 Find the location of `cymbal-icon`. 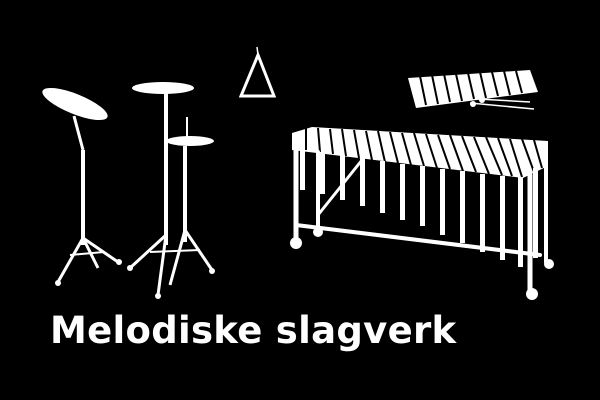

cymbal-icon is located at coordinates (82, 186).